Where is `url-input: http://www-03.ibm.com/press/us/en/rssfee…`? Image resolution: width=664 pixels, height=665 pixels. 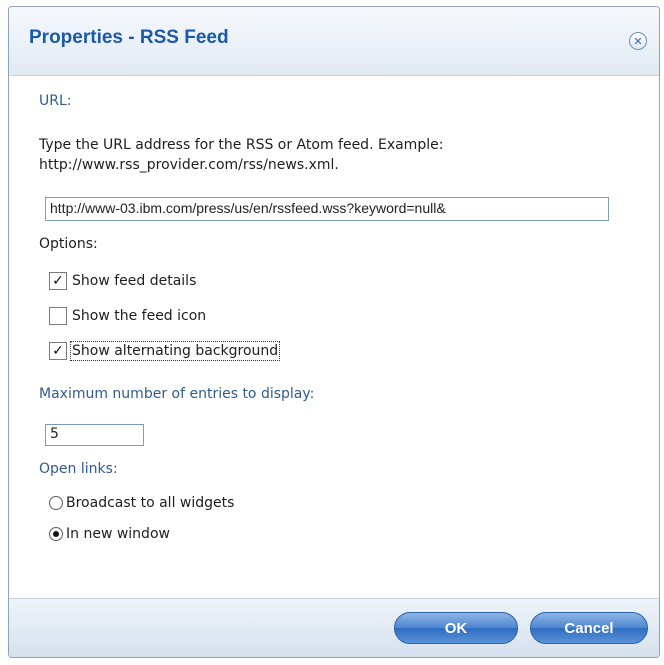
url-input: http://www-03.ibm.com/press/us/en/rssfee… is located at coordinates (327, 209).